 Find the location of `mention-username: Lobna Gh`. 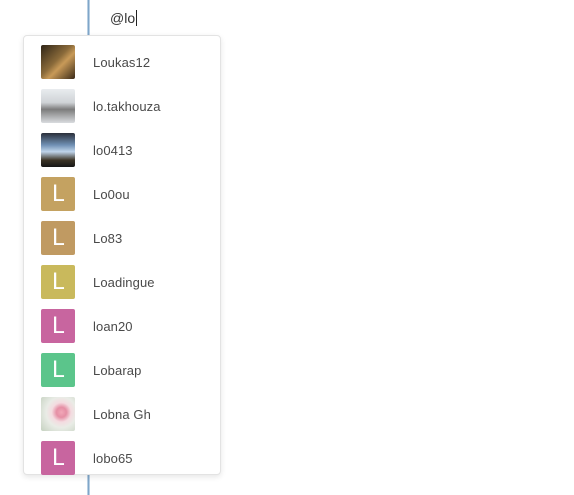

mention-username: Lobna Gh is located at coordinates (122, 414).